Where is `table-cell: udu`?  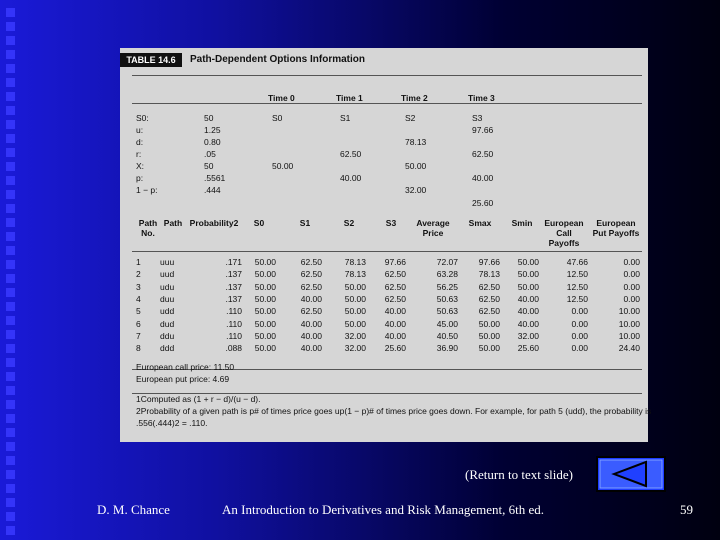
table-cell: udu is located at coordinates (167, 286).